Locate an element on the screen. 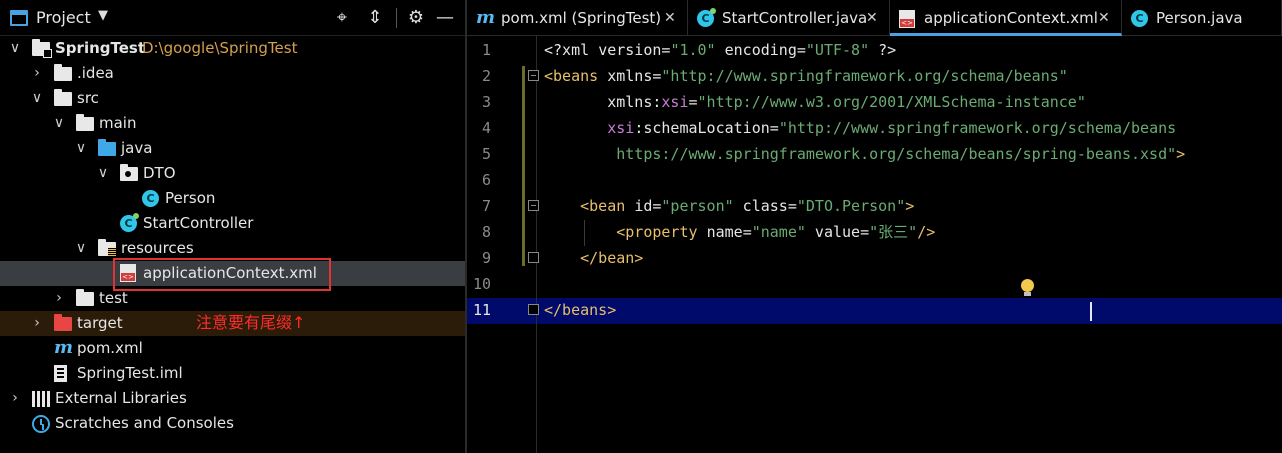 The width and height of the screenshot is (1282, 453). code-token-str: "1.0" is located at coordinates (693, 50).